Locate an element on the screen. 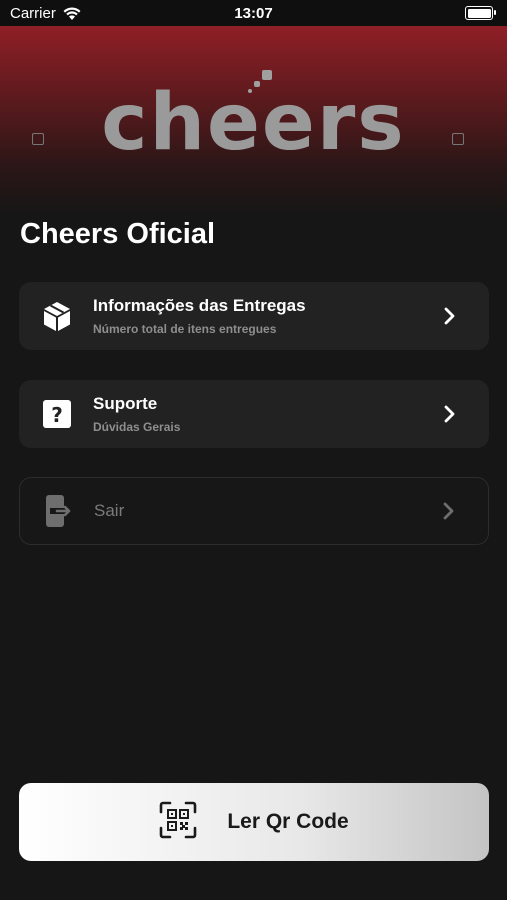 This screenshot has width=507, height=900. status-bar: Carrier 13:07 is located at coordinates (253, 13).